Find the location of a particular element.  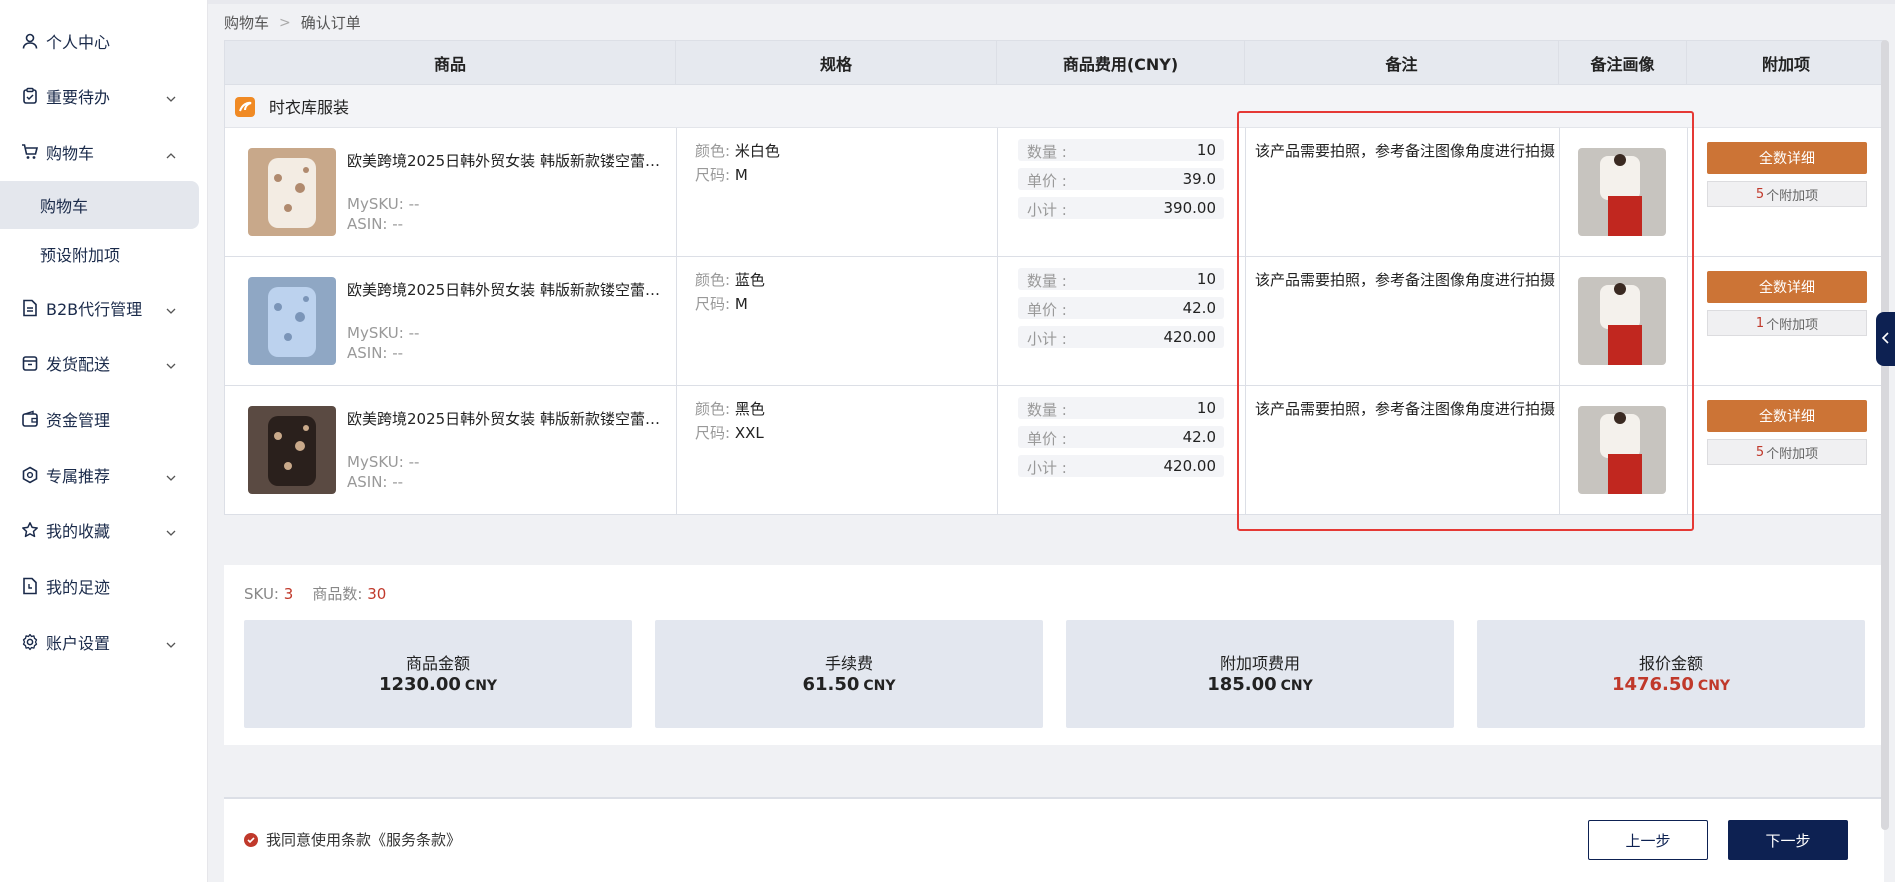

chevron-up-icon is located at coordinates (171, 152).